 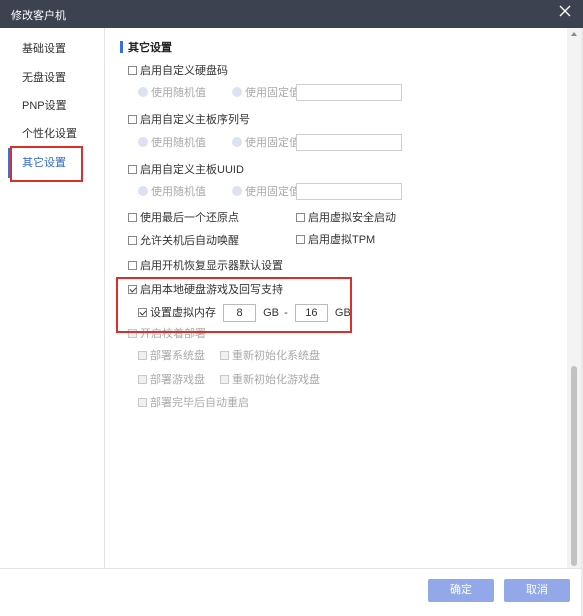 I want to click on custom-board-uuid-checkbox, so click(x=132, y=169).